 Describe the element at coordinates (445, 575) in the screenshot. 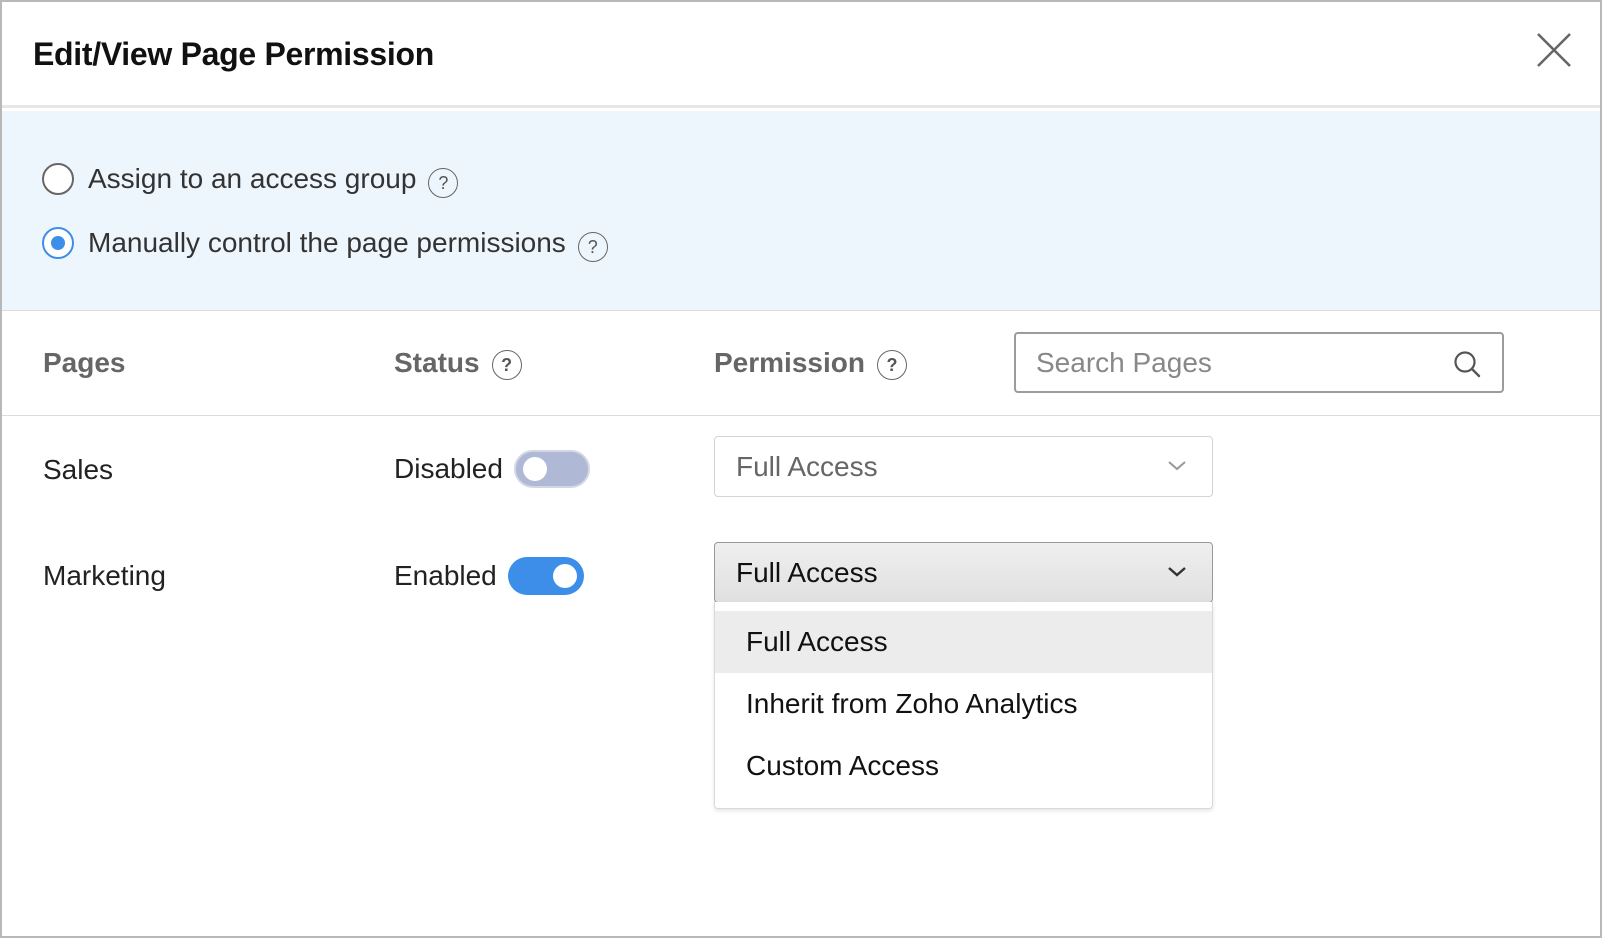

I see `status-label-marketing: Enabled` at that location.